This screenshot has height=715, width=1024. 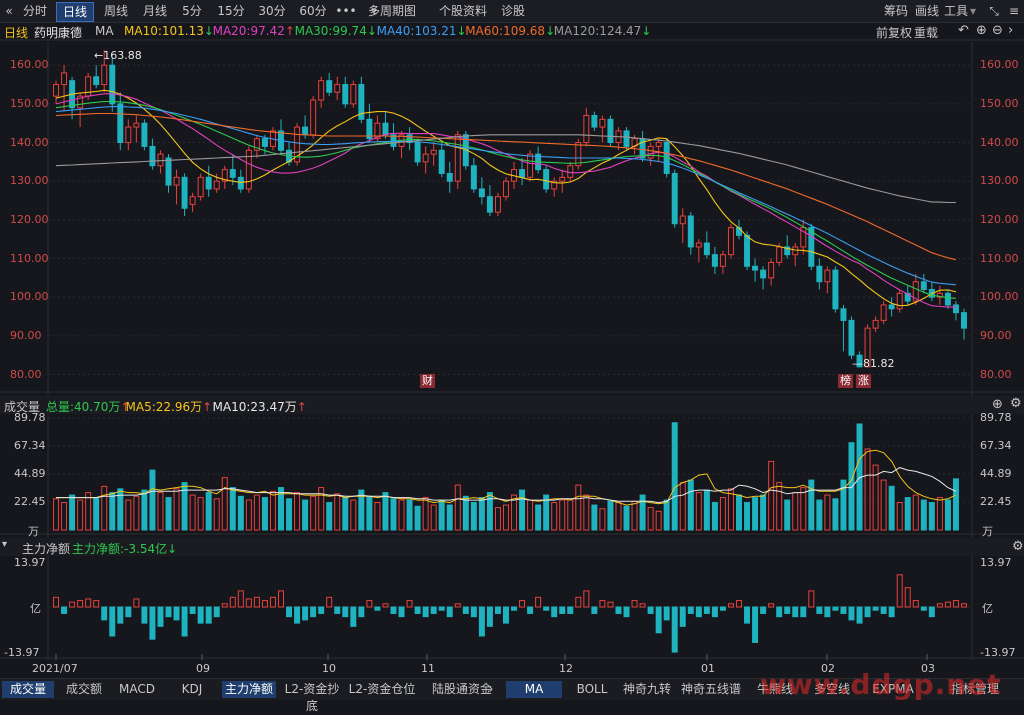 What do you see at coordinates (996, 562) in the screenshot?
I see `flow-tick-right-0: 13.97` at bounding box center [996, 562].